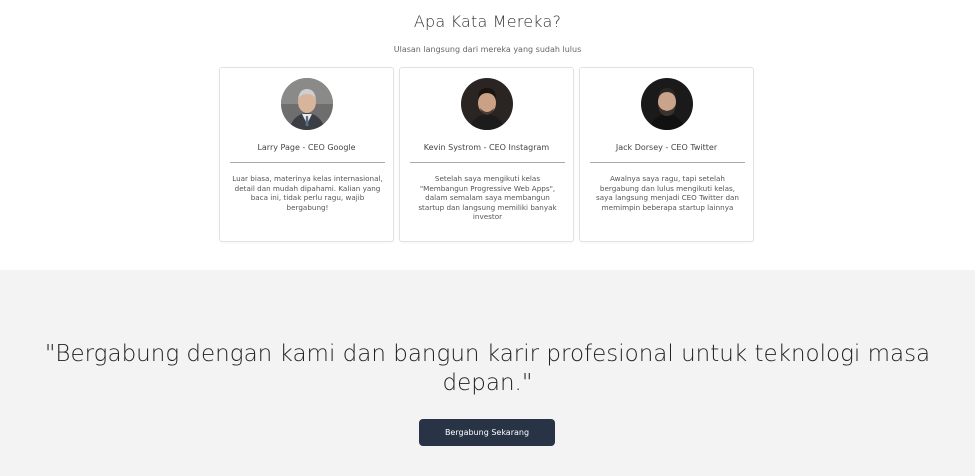 This screenshot has height=476, width=975. I want to click on join-now-button: Bergabung Sekarang, so click(487, 432).